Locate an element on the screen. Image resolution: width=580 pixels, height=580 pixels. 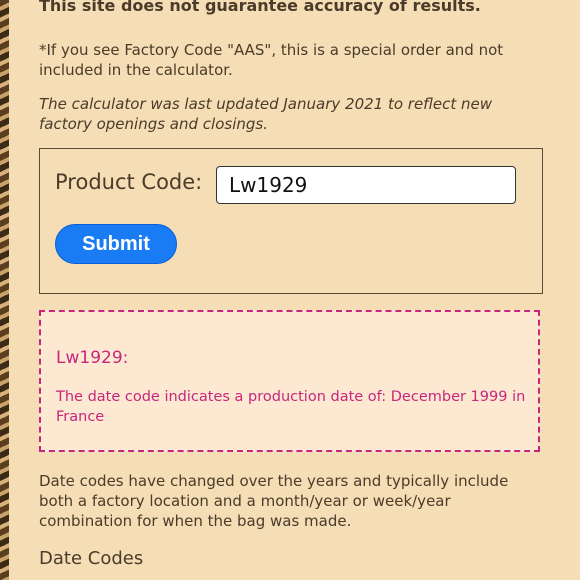
submit-button: Submit is located at coordinates (116, 244).